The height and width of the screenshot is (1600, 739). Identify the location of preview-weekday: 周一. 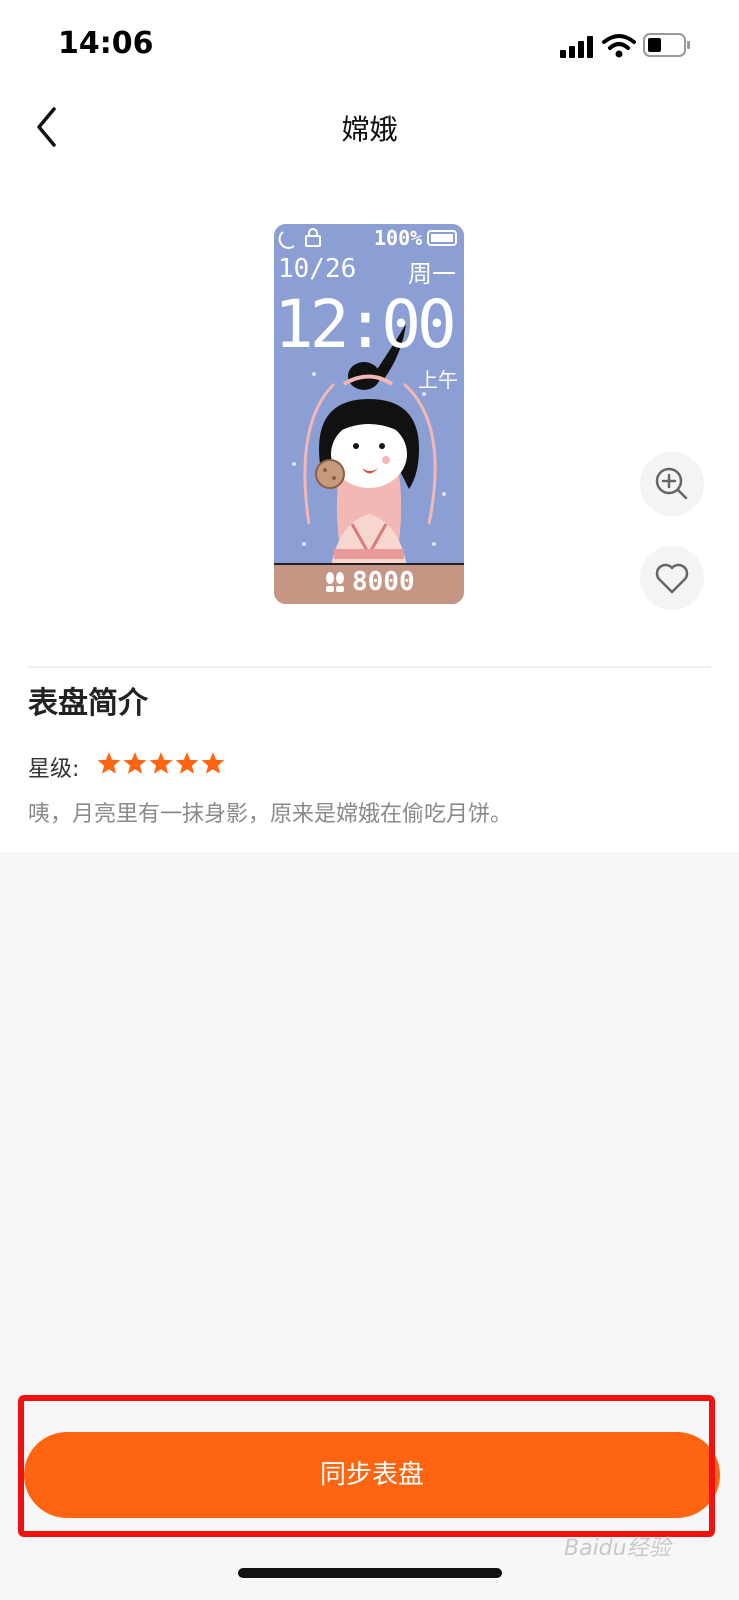
(432, 274).